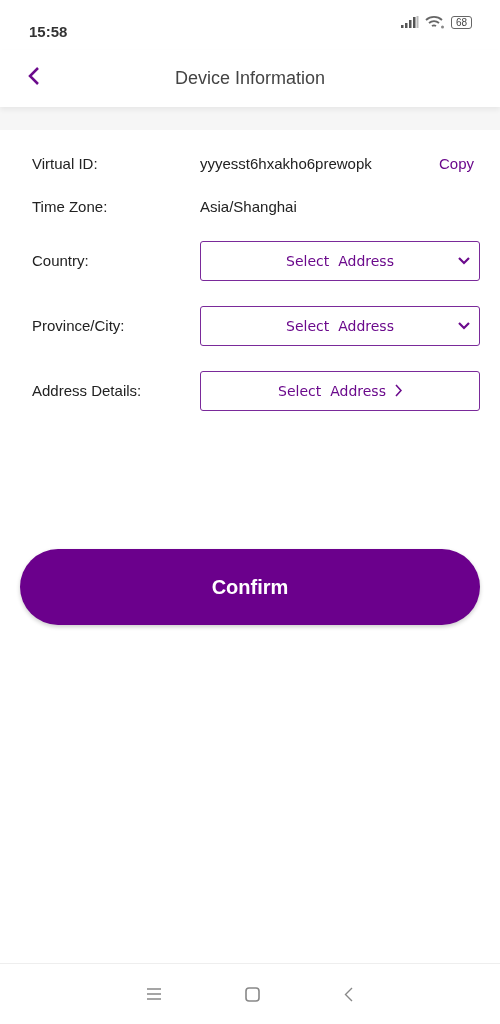 This screenshot has height=1024, width=500. I want to click on chevron-right-icon, so click(397, 390).